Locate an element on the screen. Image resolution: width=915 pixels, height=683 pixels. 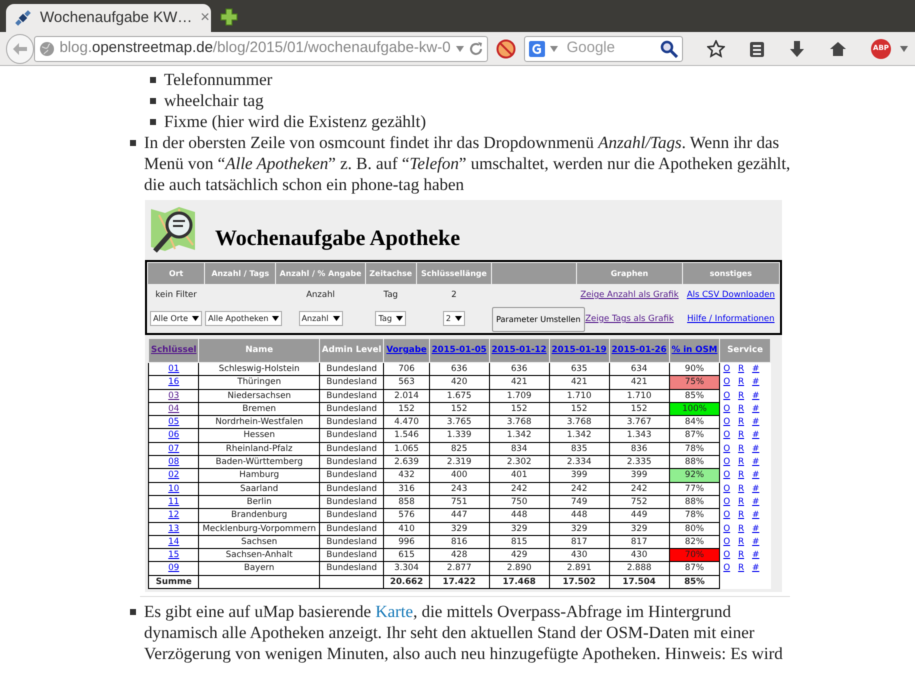
search-icon is located at coordinates (669, 49).